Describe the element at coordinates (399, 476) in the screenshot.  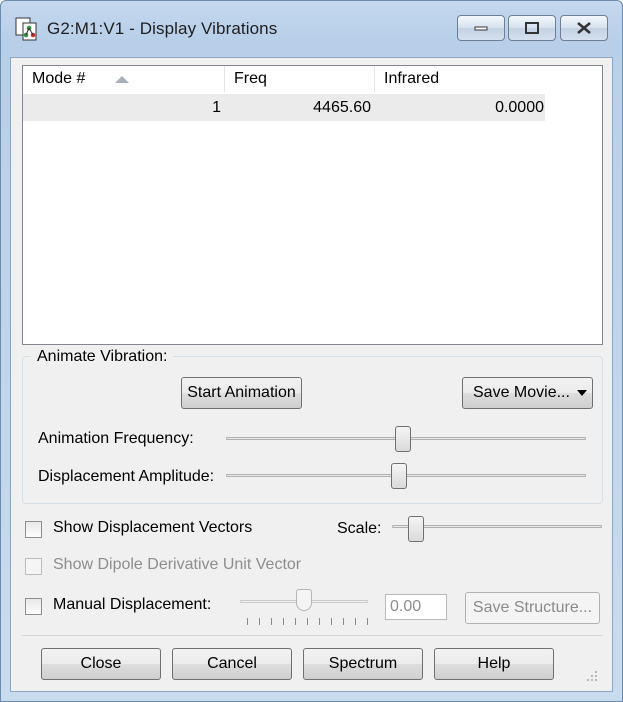
I see `displacement-amplitude-slider` at that location.